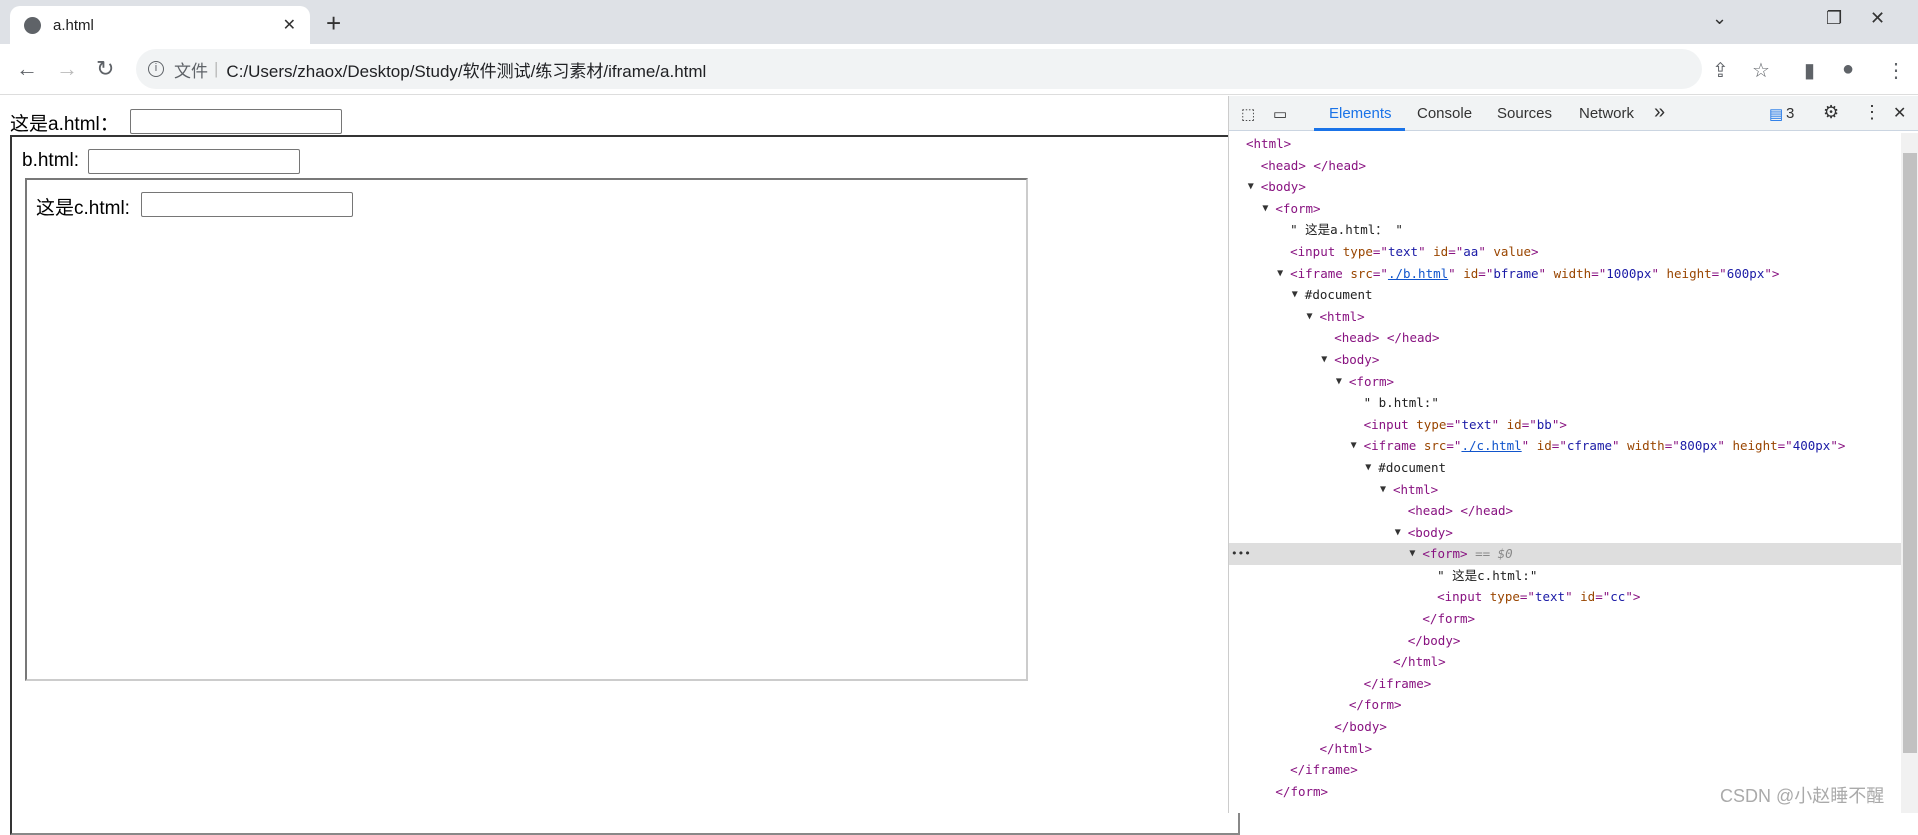 The width and height of the screenshot is (1918, 835). I want to click on more-tabs-icon: », so click(1659, 112).